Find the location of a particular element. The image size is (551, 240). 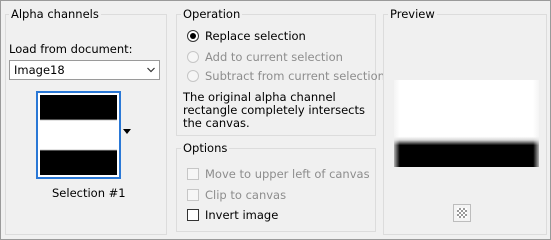

radio-label: Add to current selection is located at coordinates (274, 57).